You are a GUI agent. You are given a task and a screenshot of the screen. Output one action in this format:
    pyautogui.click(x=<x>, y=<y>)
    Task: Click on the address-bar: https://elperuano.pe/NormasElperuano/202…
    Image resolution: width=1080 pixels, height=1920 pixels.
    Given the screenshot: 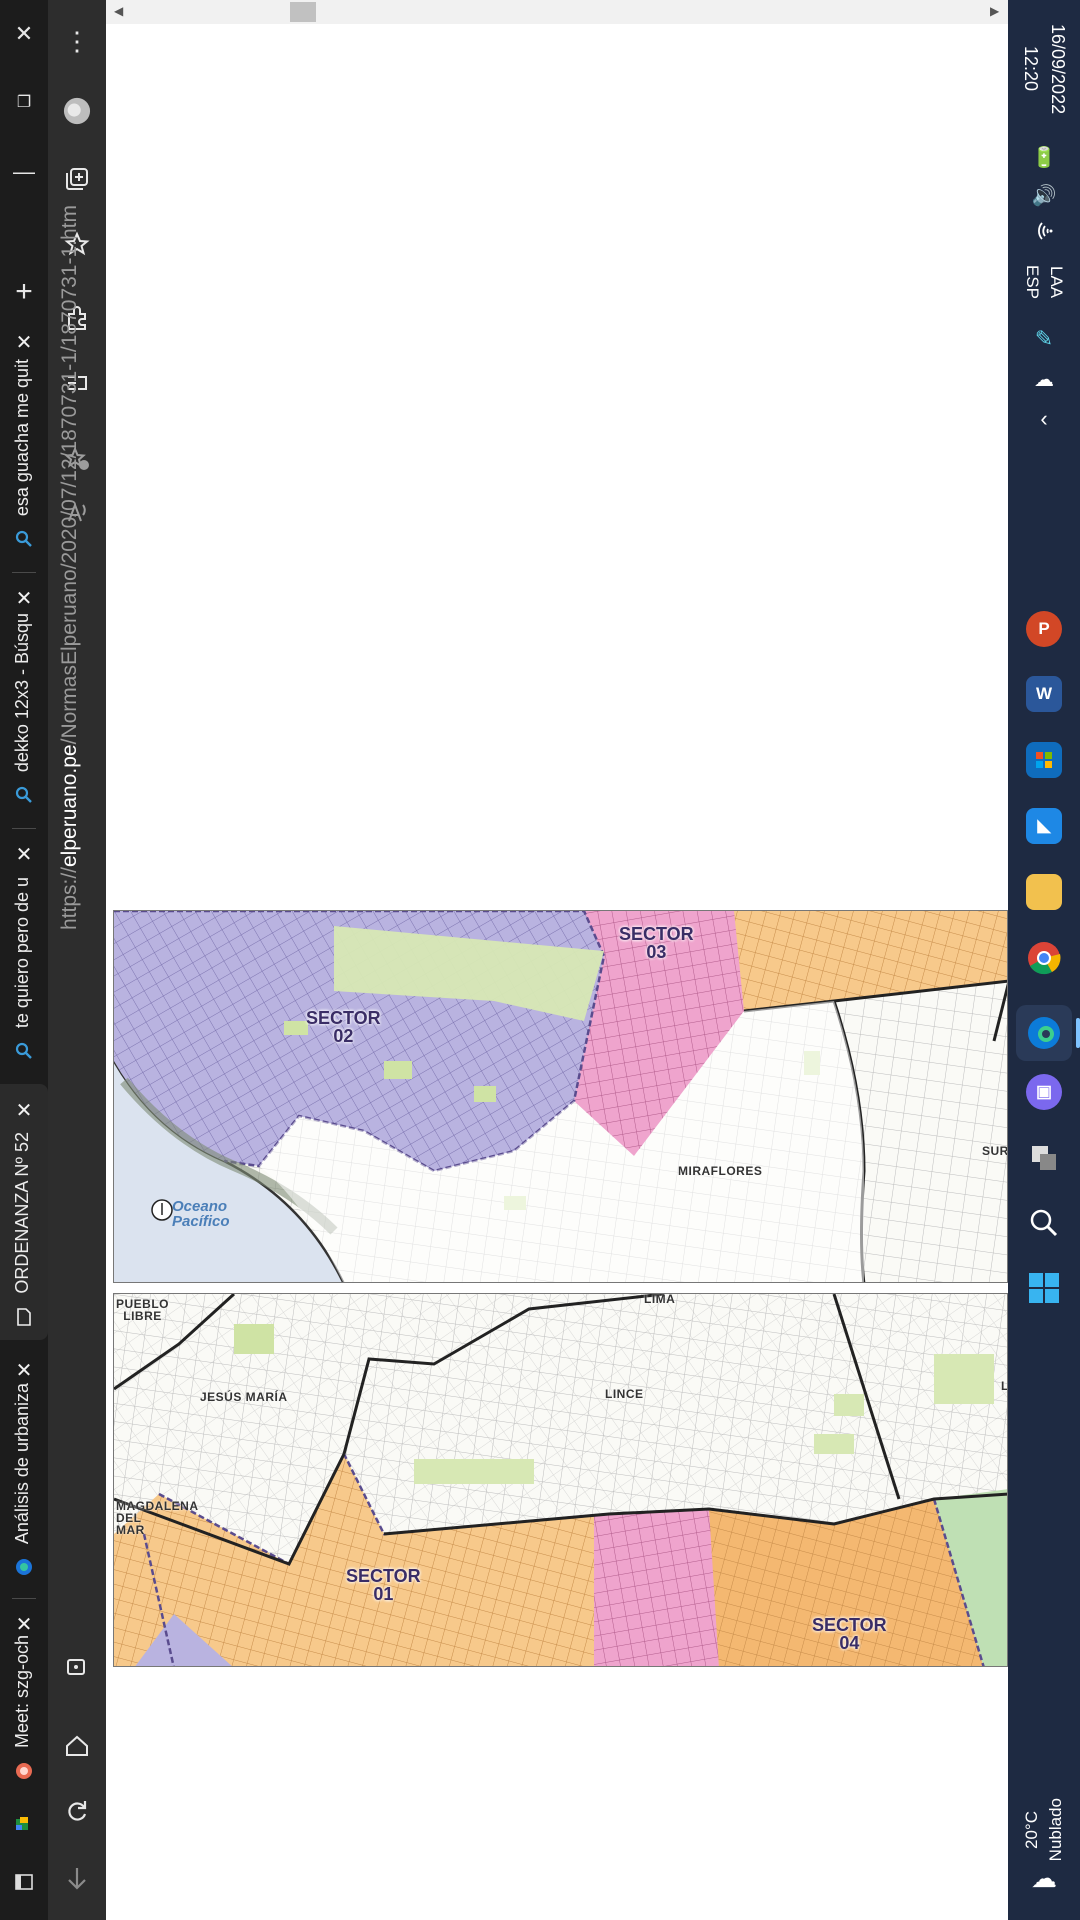 What is the action you would take?
    pyautogui.click(x=77, y=567)
    